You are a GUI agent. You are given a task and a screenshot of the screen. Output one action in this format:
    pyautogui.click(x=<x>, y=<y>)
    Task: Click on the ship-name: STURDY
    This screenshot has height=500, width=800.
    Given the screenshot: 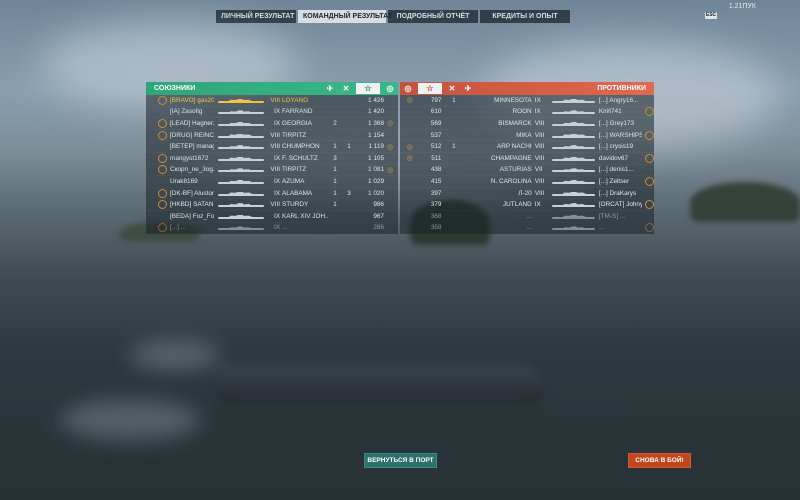 What is the action you would take?
    pyautogui.click(x=295, y=205)
    